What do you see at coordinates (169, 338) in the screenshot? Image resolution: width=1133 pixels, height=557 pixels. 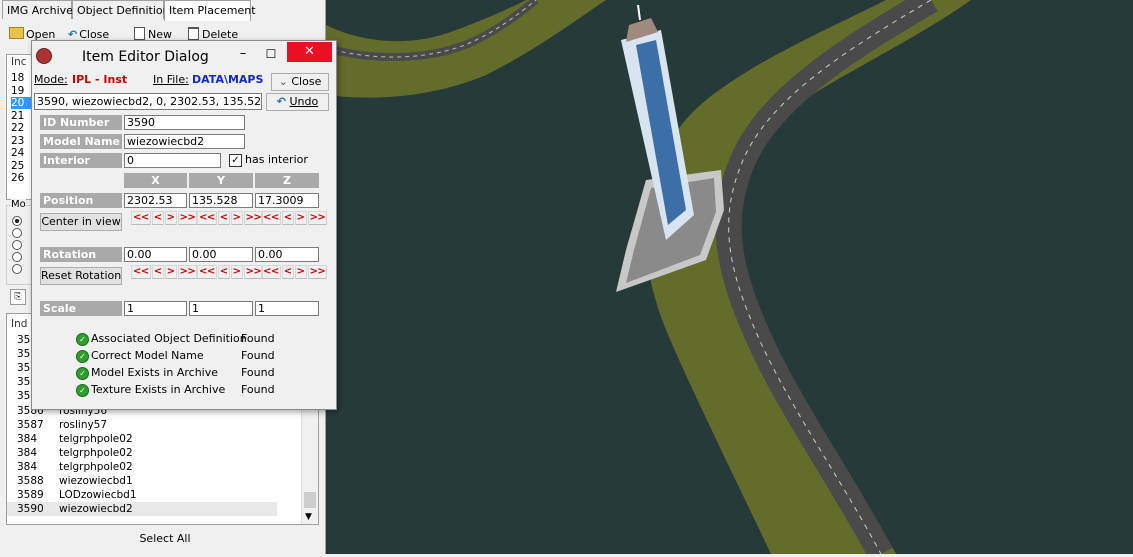 I see `check-label: Associated Object Definition` at bounding box center [169, 338].